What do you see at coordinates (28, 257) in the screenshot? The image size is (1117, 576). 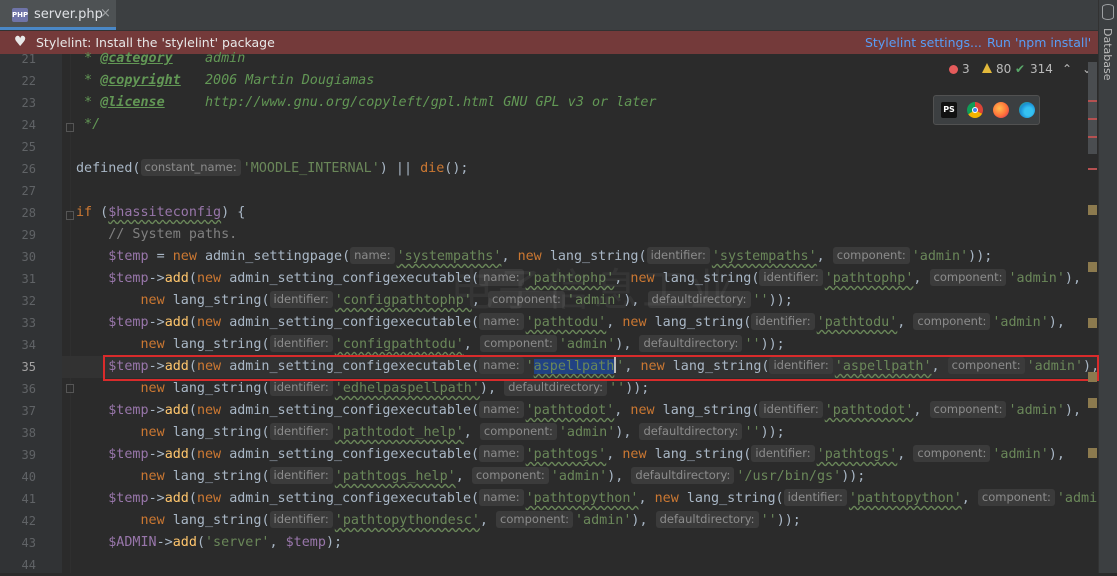 I see `line-number: 30` at bounding box center [28, 257].